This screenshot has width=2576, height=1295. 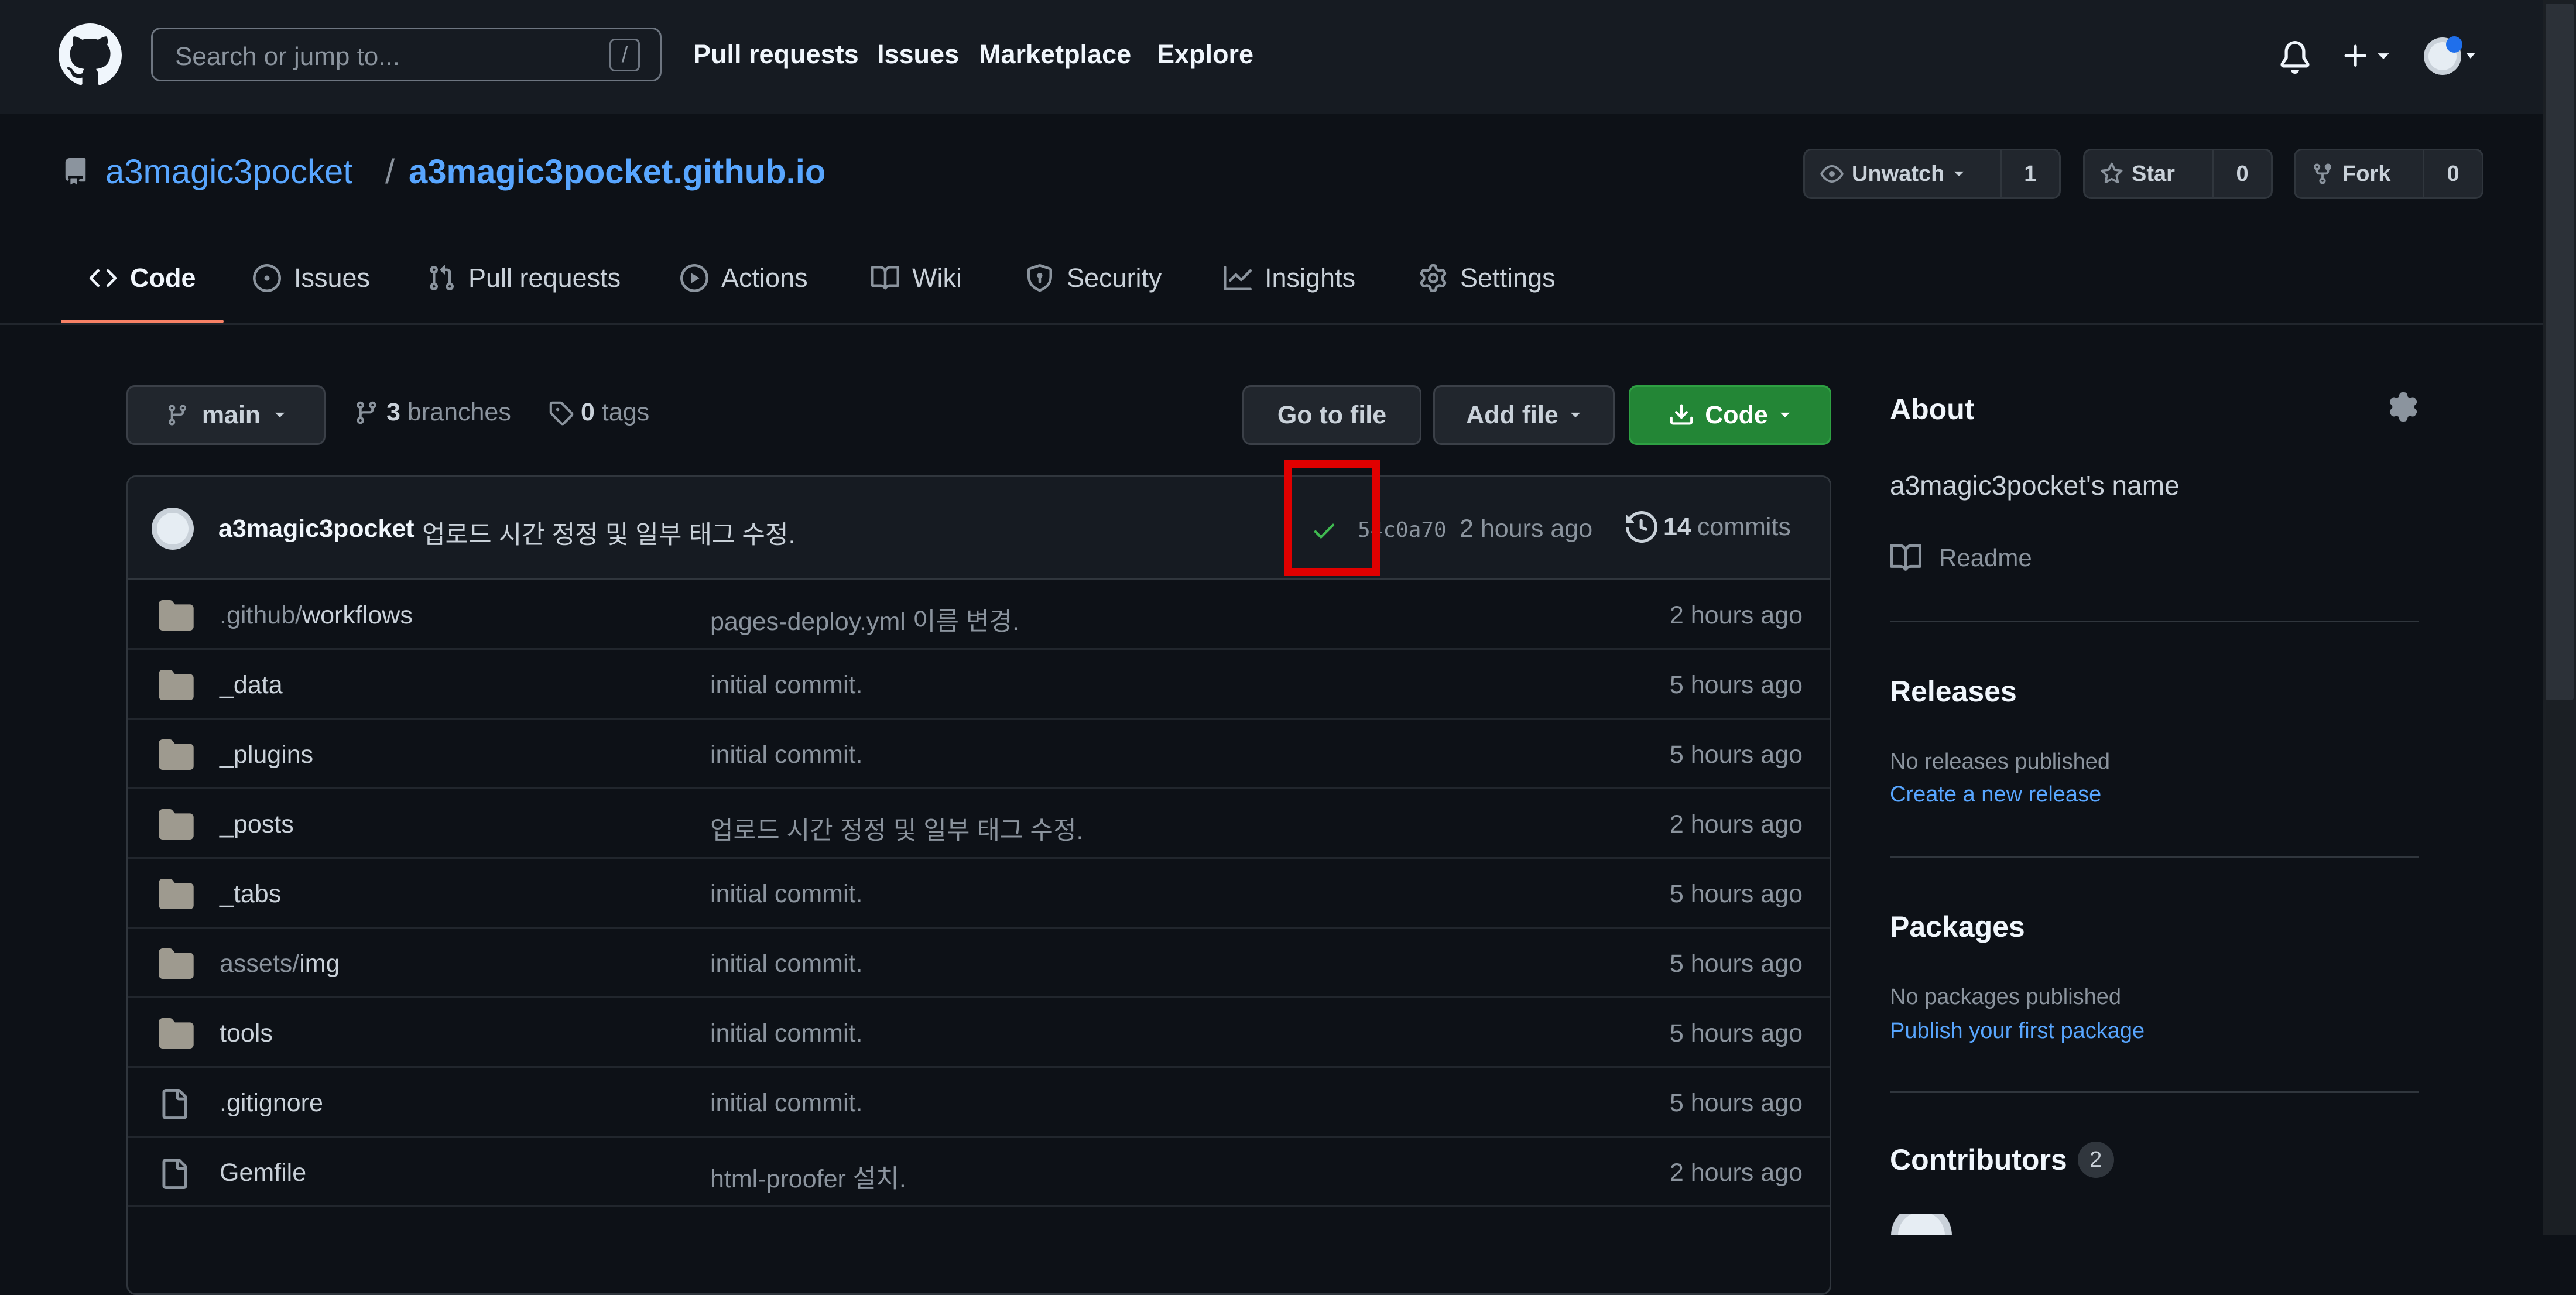 What do you see at coordinates (2366, 56) in the screenshot?
I see `create-new-dropdown` at bounding box center [2366, 56].